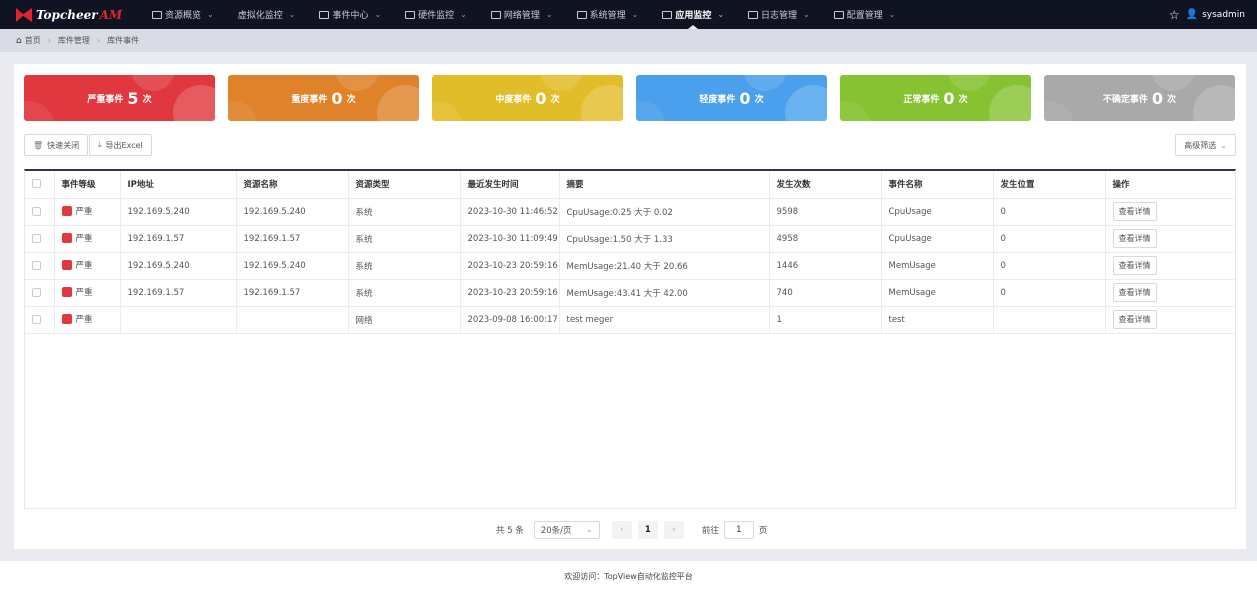 This screenshot has height=591, width=1257. Describe the element at coordinates (510, 531) in the screenshot. I see `total-count: 共 5 条` at that location.